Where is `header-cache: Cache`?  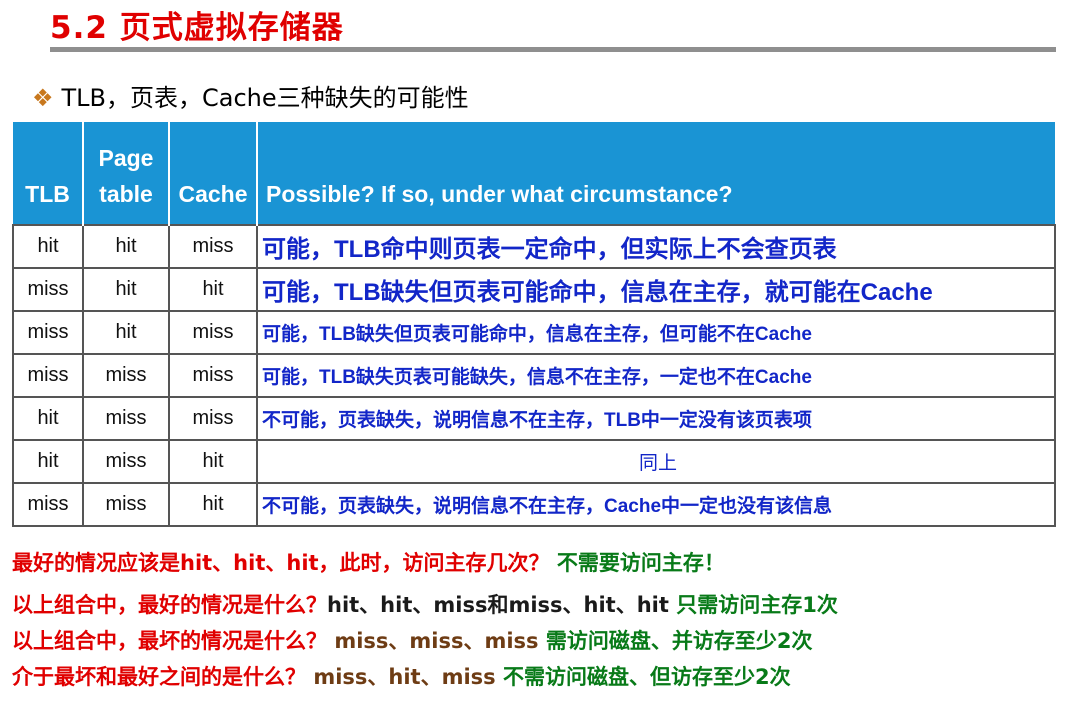
header-cache: Cache is located at coordinates (213, 173).